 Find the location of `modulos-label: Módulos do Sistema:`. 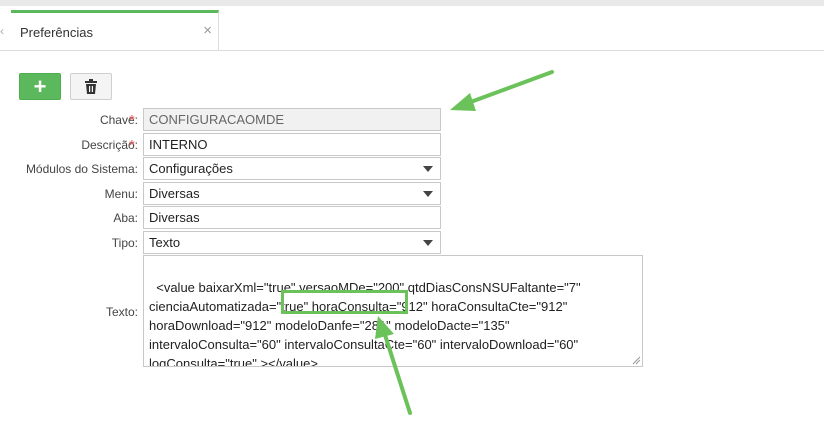

modulos-label: Módulos do Sistema: is located at coordinates (81, 169).